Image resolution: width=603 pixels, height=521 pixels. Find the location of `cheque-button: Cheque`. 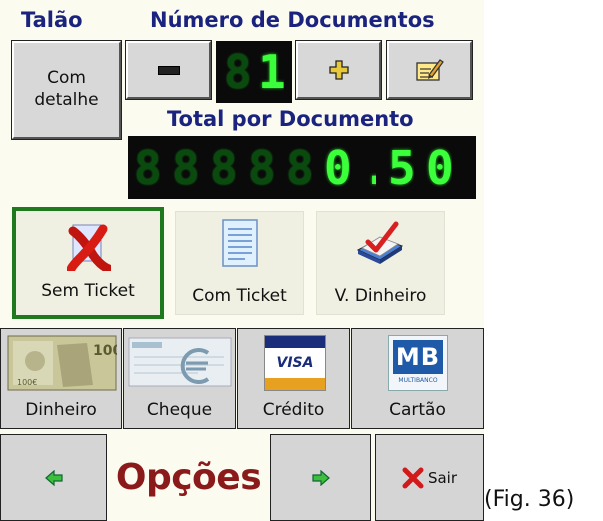

cheque-button: Cheque is located at coordinates (179, 378).